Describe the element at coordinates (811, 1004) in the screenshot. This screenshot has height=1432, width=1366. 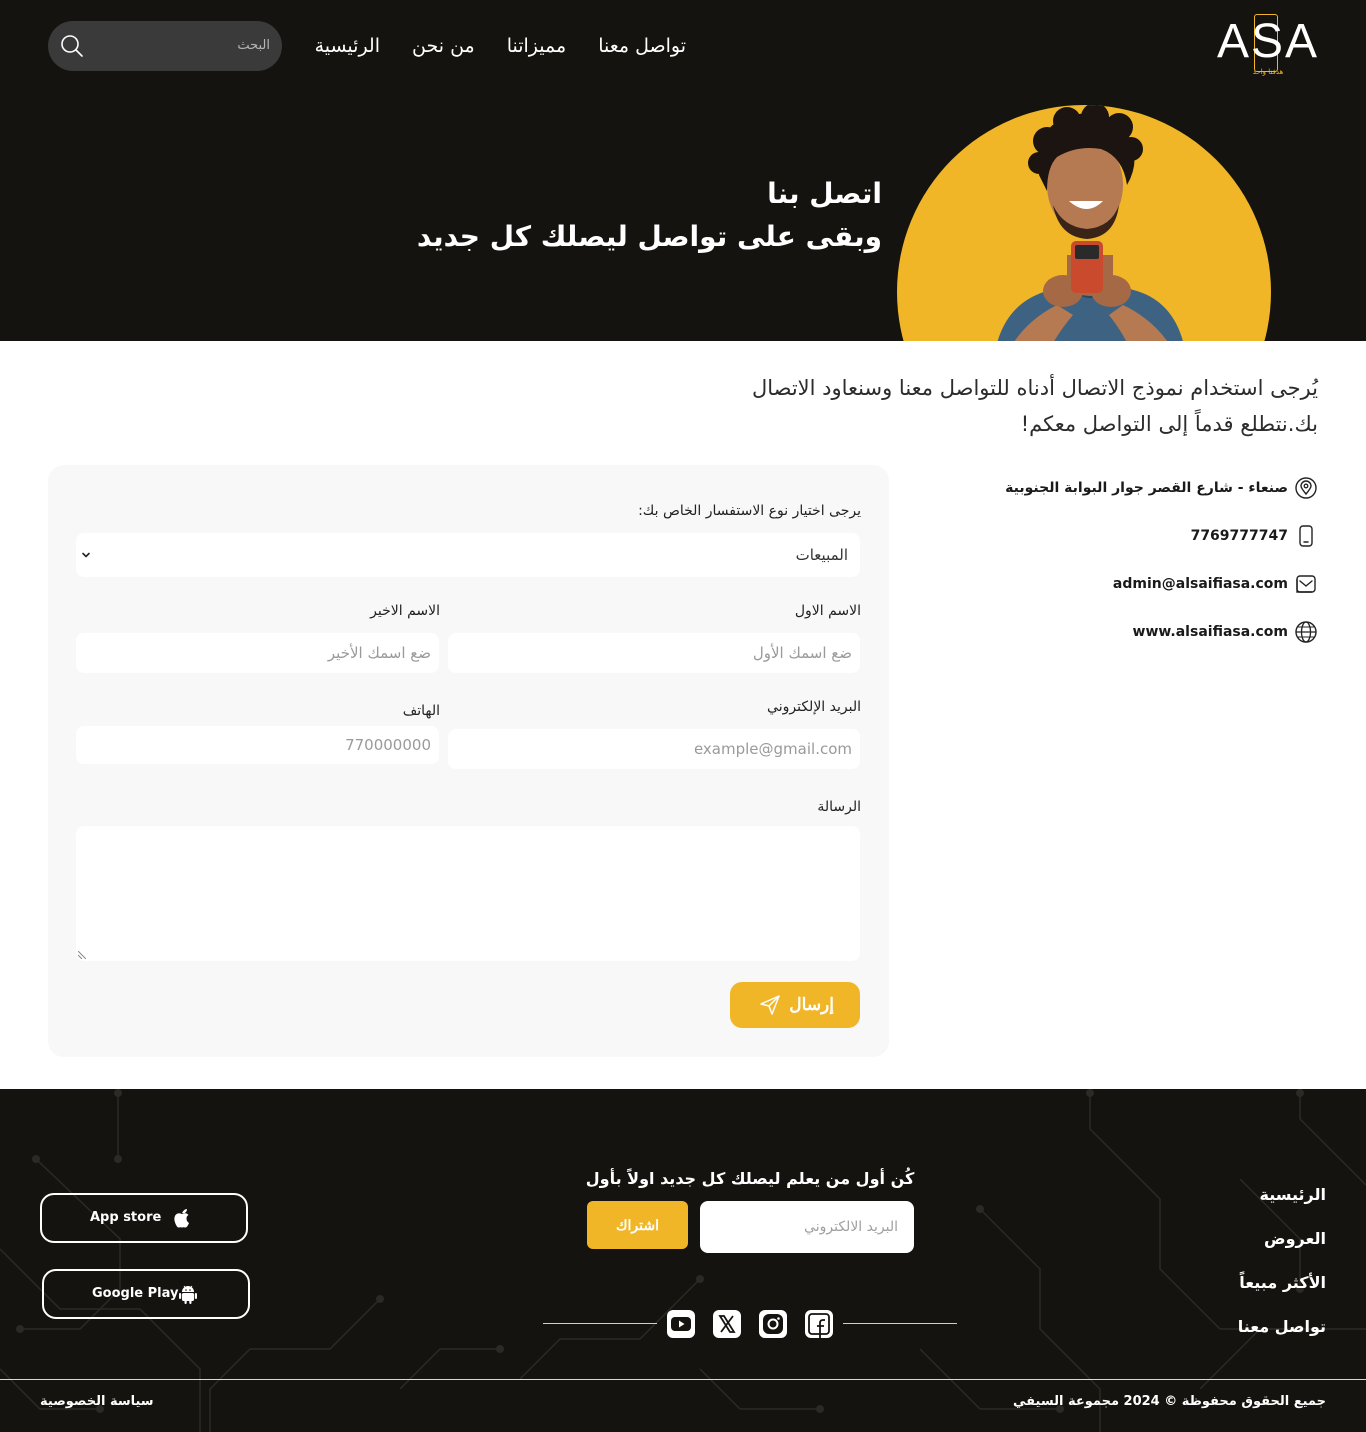
I see `send-button-label: إرسال` at that location.